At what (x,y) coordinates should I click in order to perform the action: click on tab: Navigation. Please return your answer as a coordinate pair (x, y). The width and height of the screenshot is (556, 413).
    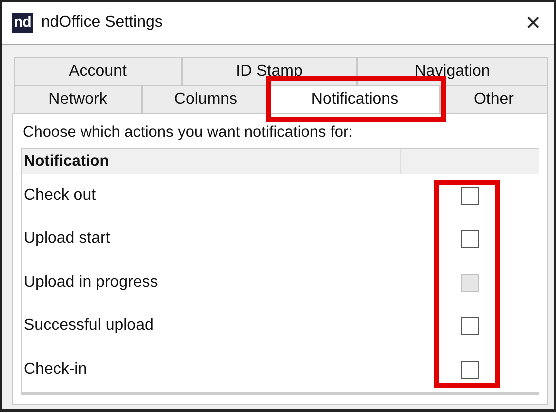
    Looking at the image, I should click on (452, 71).